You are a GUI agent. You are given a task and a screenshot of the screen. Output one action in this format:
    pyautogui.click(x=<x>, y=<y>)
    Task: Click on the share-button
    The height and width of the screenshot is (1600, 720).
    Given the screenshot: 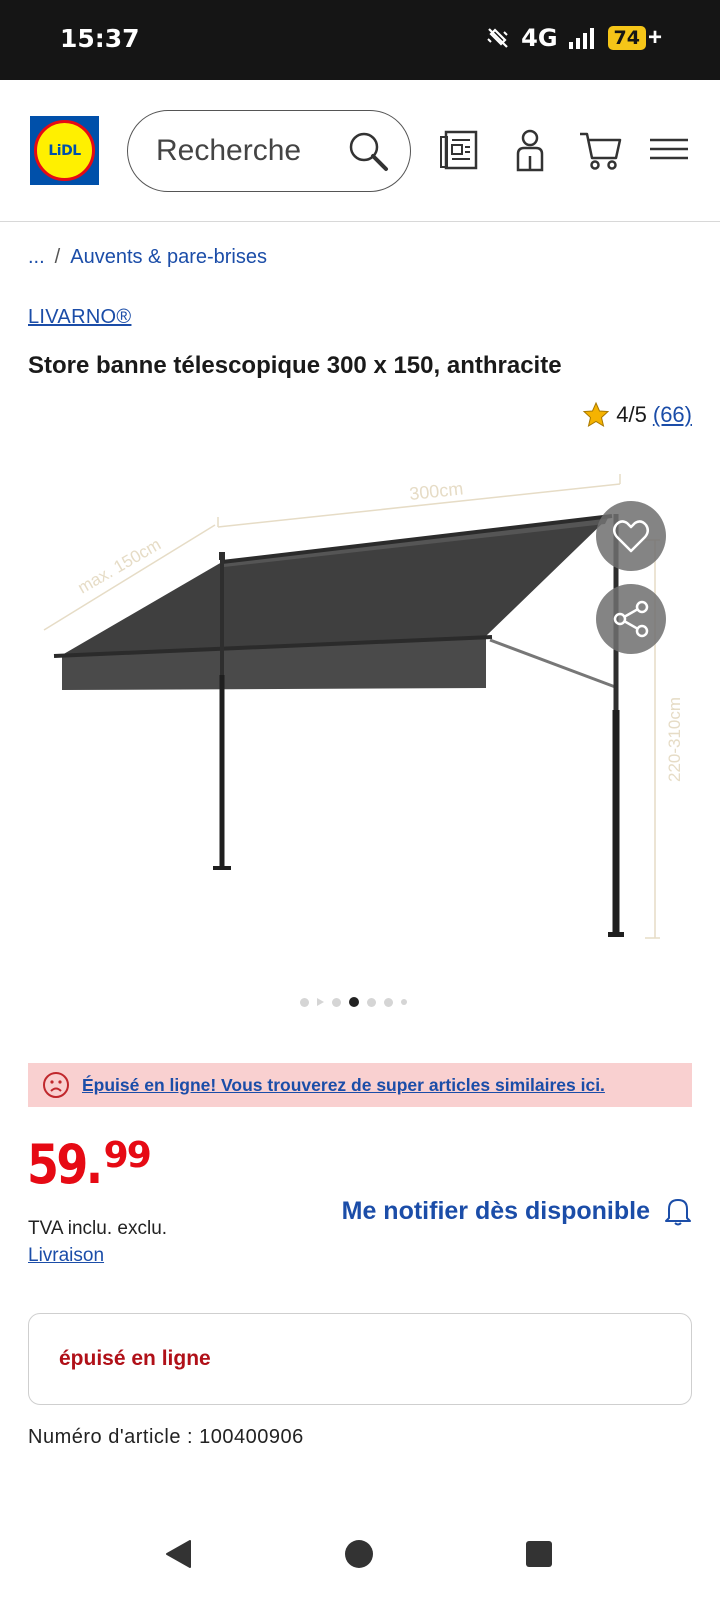 What is the action you would take?
    pyautogui.click(x=631, y=619)
    